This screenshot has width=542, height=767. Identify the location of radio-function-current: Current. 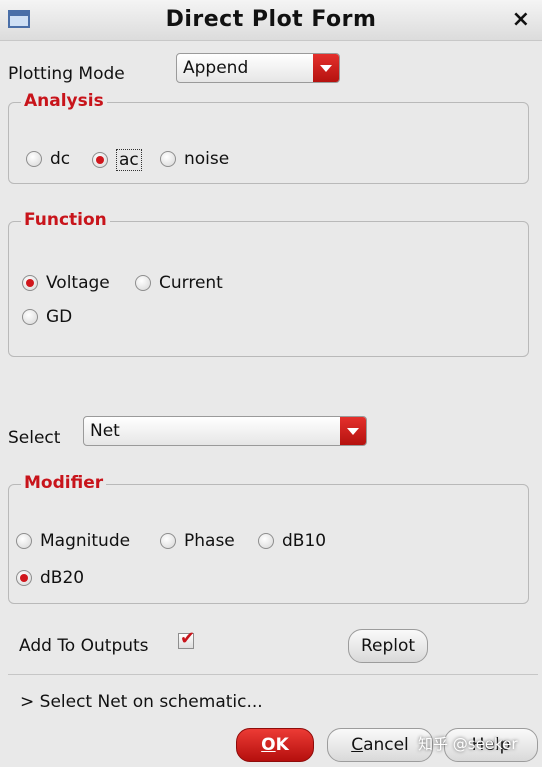
(179, 283).